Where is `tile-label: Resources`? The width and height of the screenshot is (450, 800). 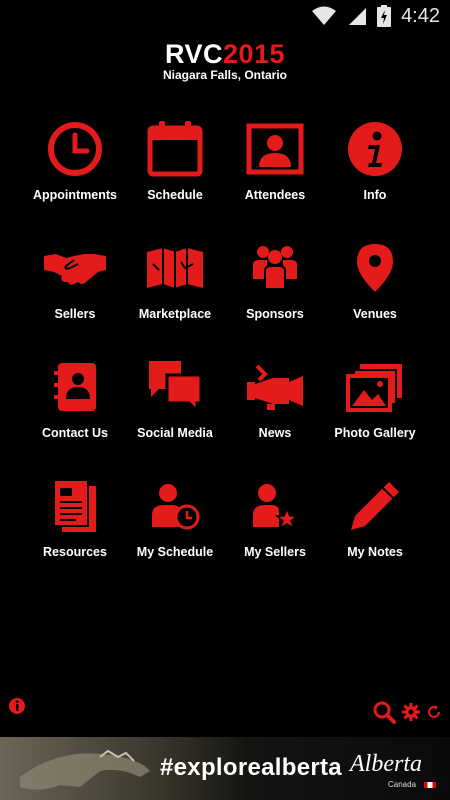 tile-label: Resources is located at coordinates (75, 552).